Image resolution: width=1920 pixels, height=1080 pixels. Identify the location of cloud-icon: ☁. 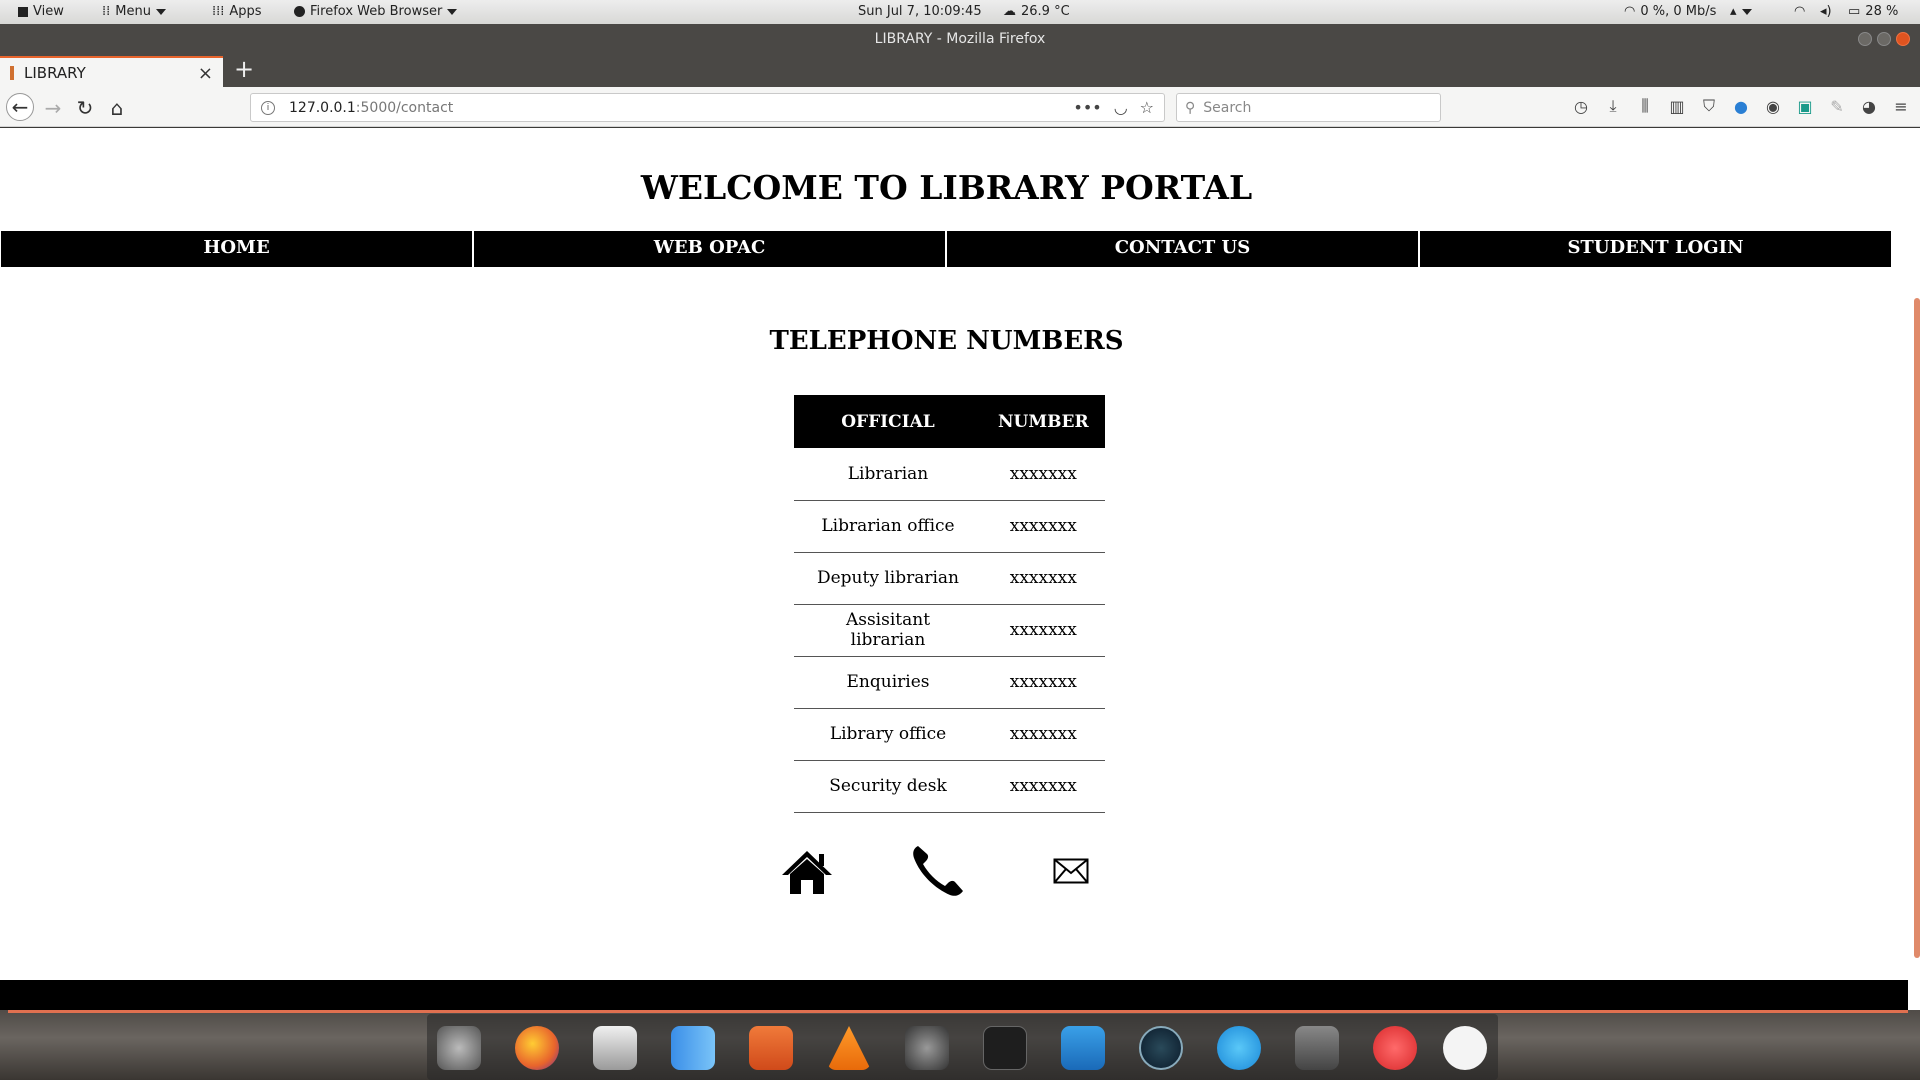
(1009, 11).